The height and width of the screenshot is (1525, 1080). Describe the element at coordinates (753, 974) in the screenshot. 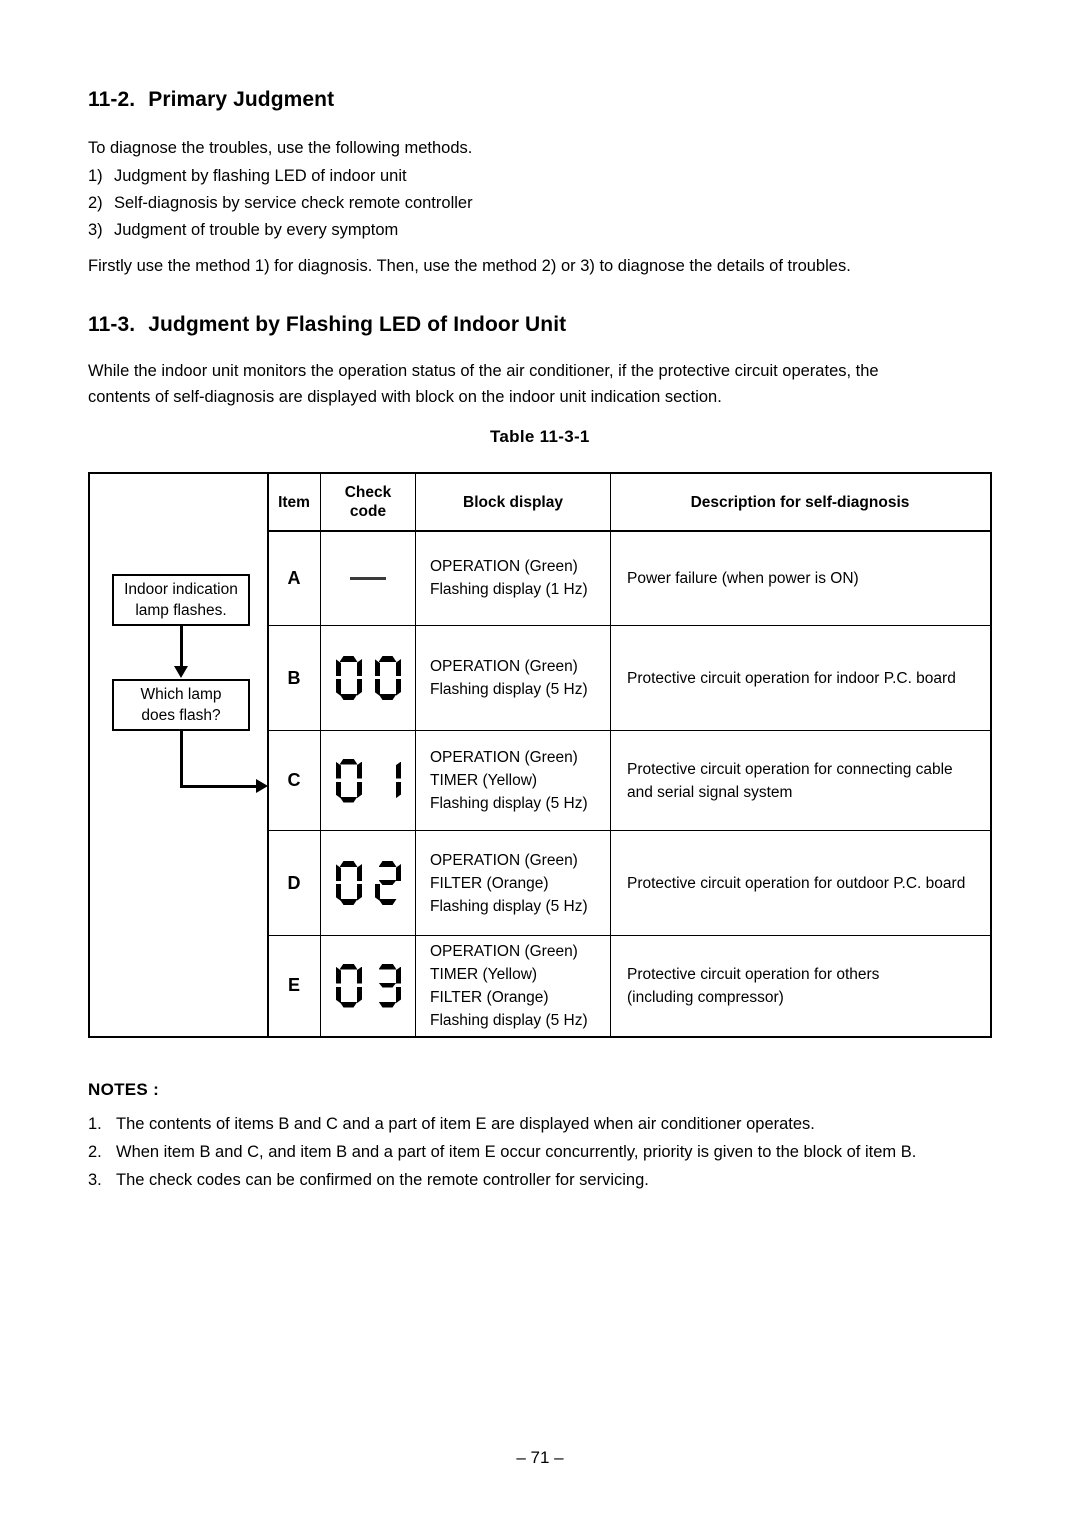

I see `description-line: Protective circuit operation for others` at that location.